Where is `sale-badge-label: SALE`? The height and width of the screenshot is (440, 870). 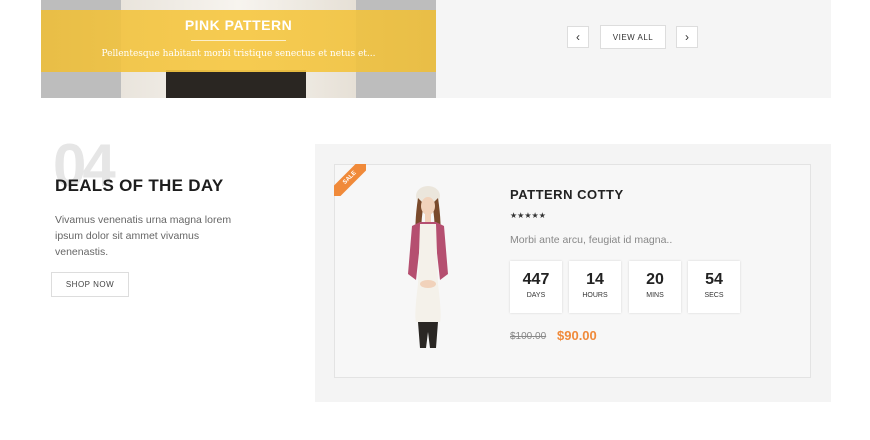
sale-badge-label: SALE is located at coordinates (350, 180).